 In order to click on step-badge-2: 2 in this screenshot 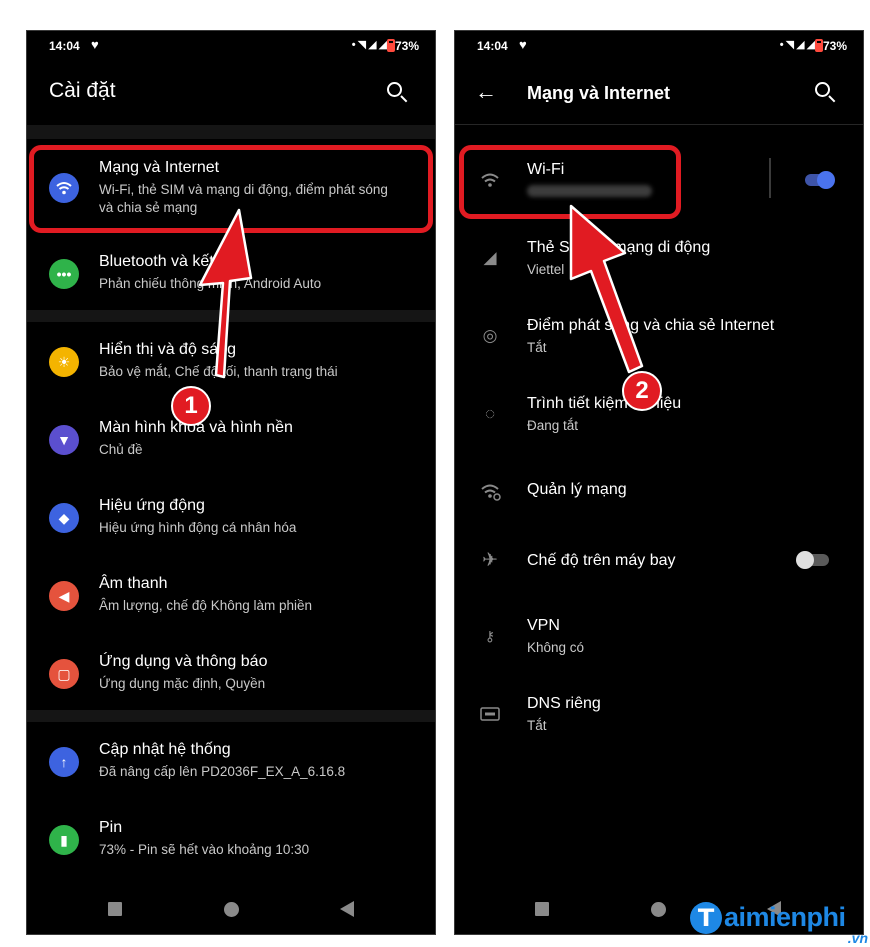, I will do `click(642, 391)`.